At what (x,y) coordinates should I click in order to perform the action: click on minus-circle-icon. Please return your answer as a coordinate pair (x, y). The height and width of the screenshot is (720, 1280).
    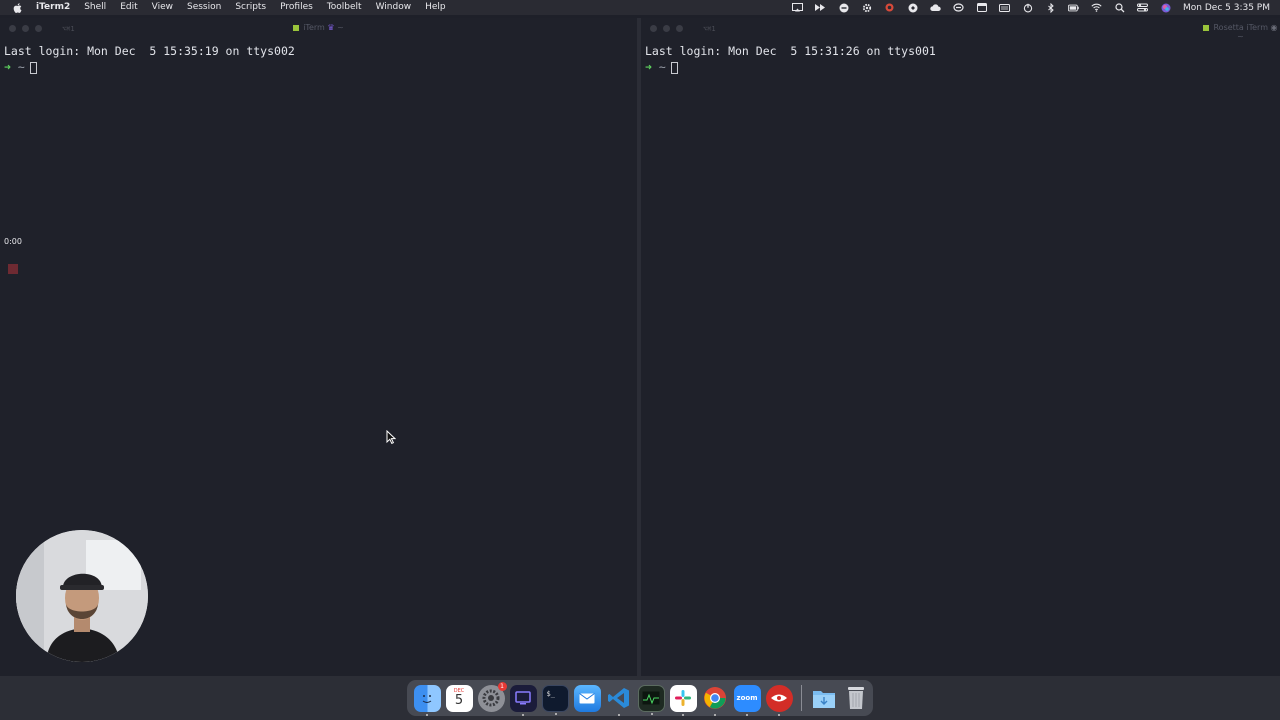
    Looking at the image, I should click on (843, 7).